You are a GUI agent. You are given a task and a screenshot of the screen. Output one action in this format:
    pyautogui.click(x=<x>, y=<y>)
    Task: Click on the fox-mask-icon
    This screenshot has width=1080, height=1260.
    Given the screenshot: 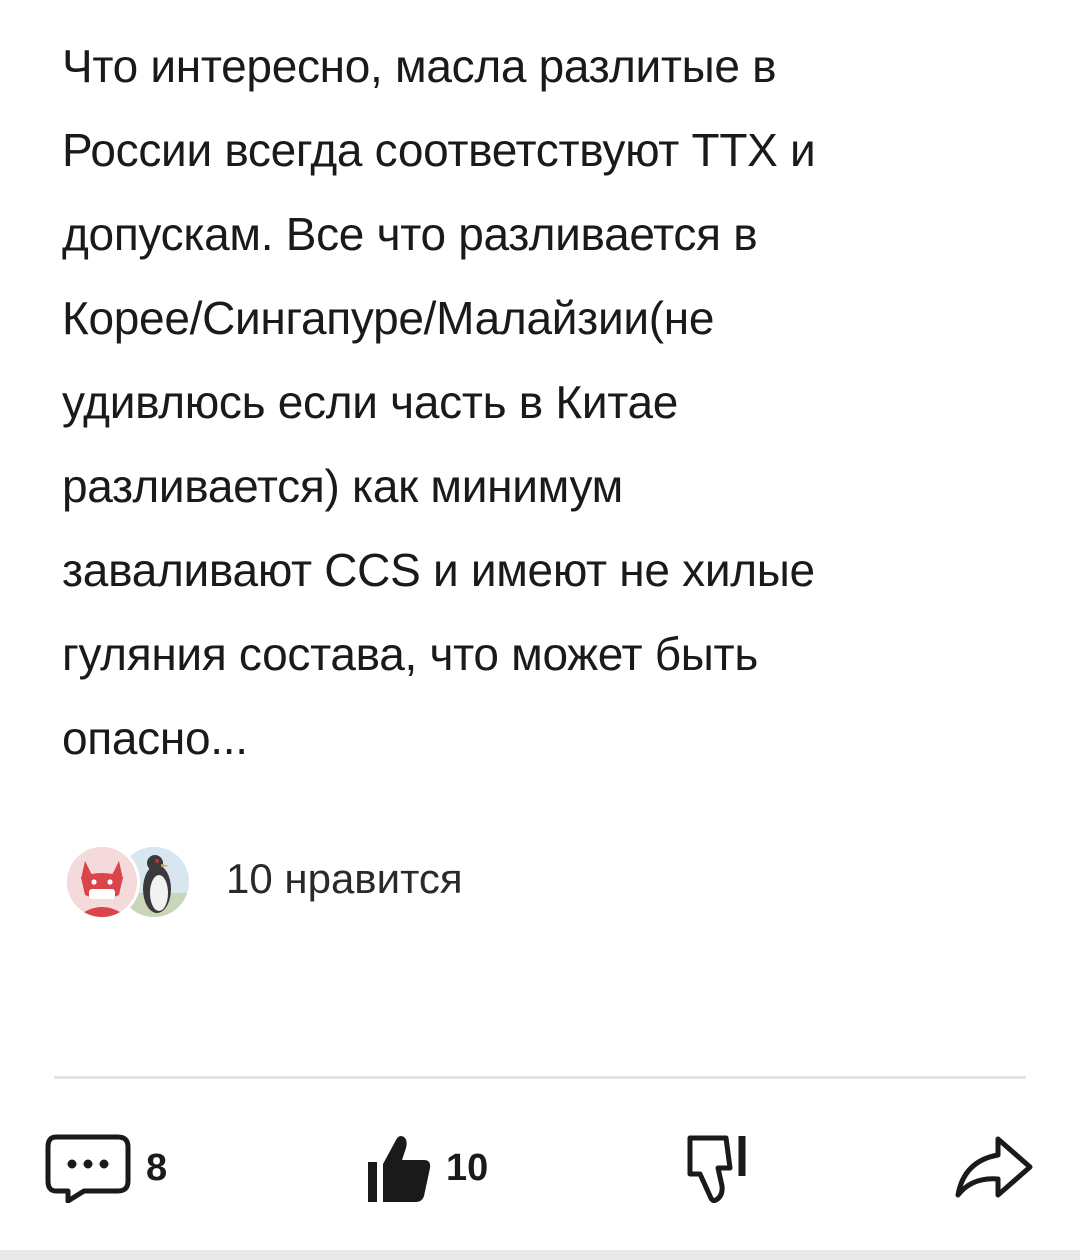 What is the action you would take?
    pyautogui.click(x=102, y=882)
    